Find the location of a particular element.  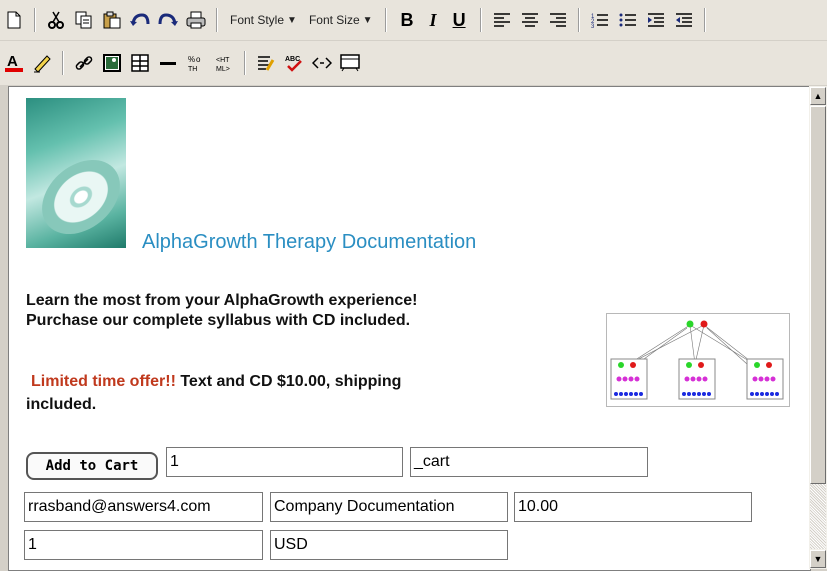

add-field: 1 is located at coordinates (143, 545).